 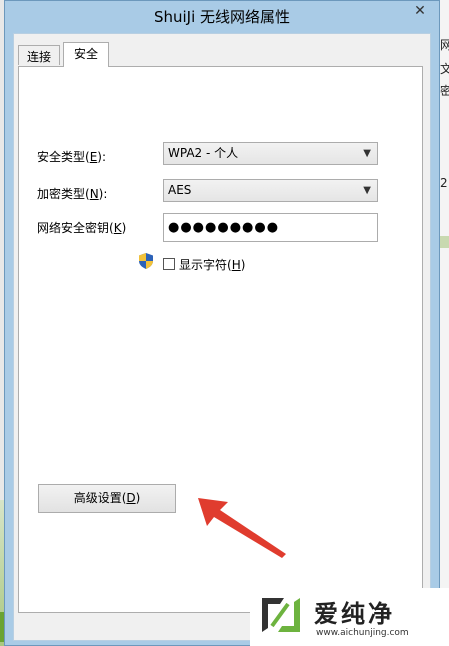 I want to click on shield-icon, so click(x=146, y=261).